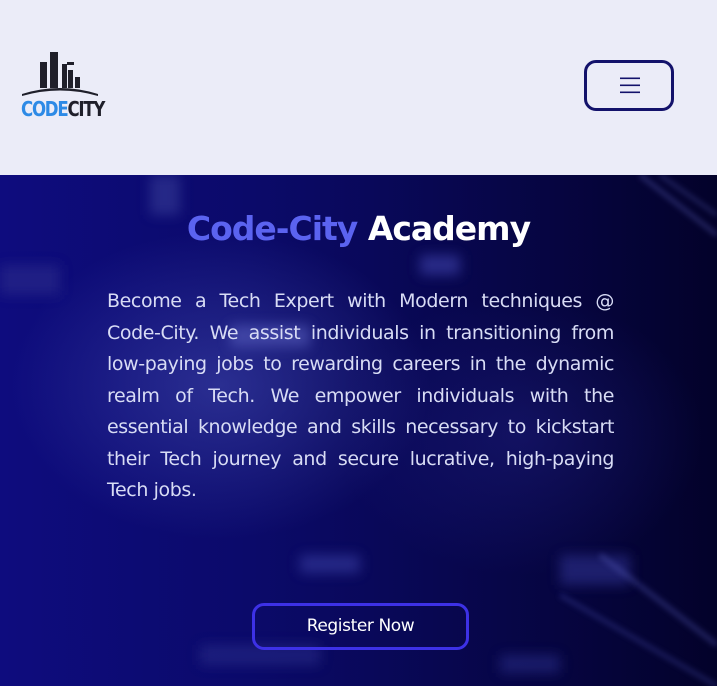 The width and height of the screenshot is (717, 686). I want to click on hero-title-main: Academy, so click(449, 228).